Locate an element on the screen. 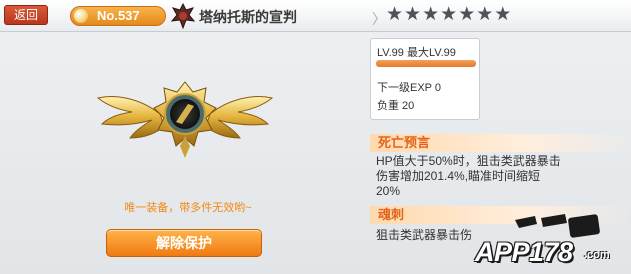 The width and height of the screenshot is (631, 274). equip-note: 唯一装备，带多件无效哟~ is located at coordinates (188, 208).